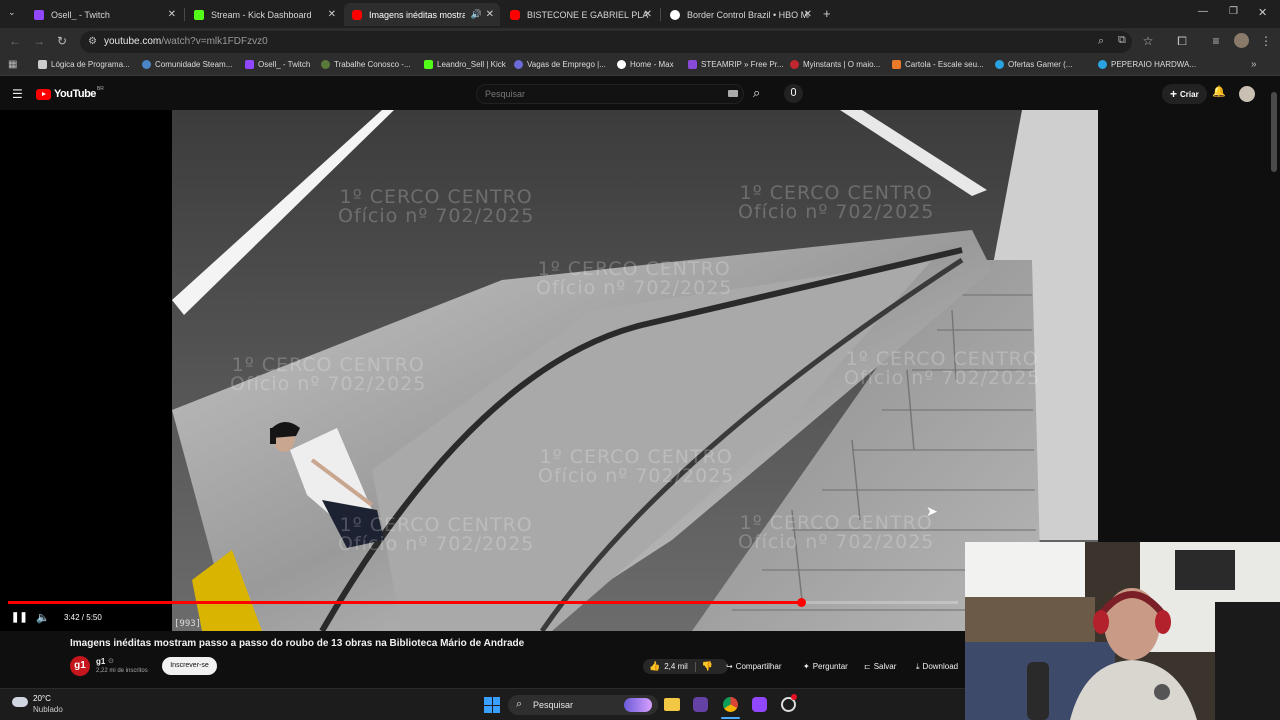 This screenshot has height=720, width=1280. Describe the element at coordinates (700, 704) in the screenshot. I see `twitch-taskbar-icon` at that location.